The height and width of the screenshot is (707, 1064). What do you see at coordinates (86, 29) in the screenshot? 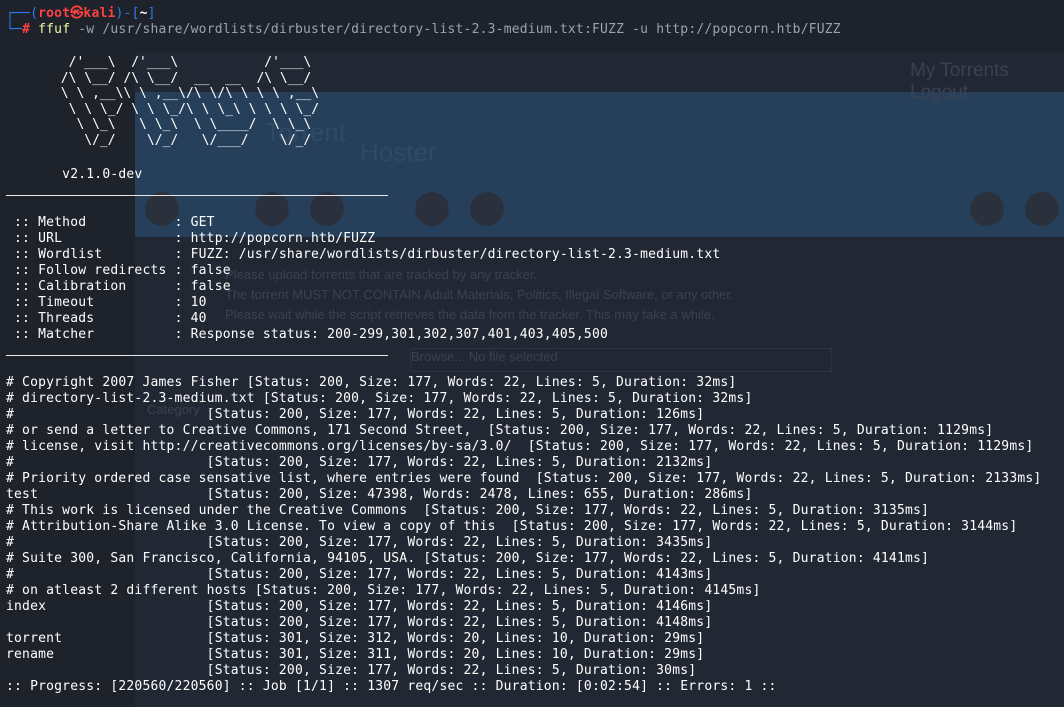
I see `command-flag-w: -w` at bounding box center [86, 29].